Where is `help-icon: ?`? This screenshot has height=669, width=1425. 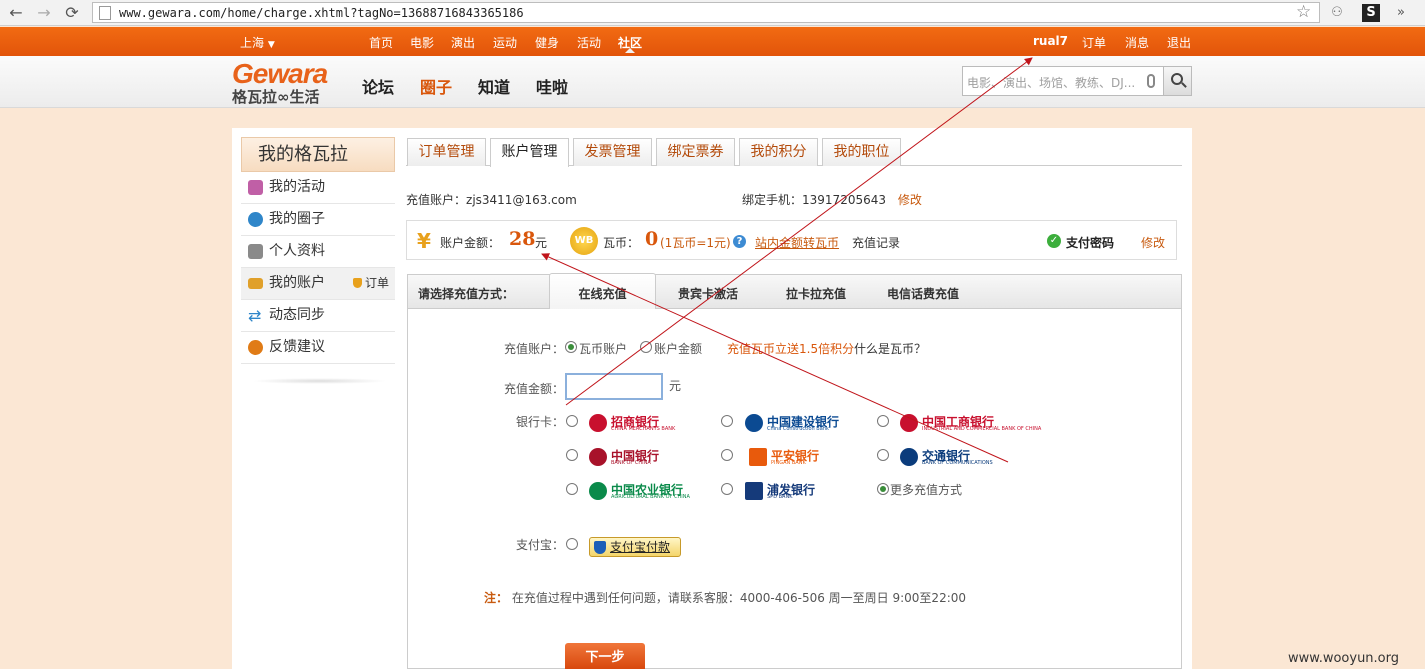 help-icon: ? is located at coordinates (739, 241).